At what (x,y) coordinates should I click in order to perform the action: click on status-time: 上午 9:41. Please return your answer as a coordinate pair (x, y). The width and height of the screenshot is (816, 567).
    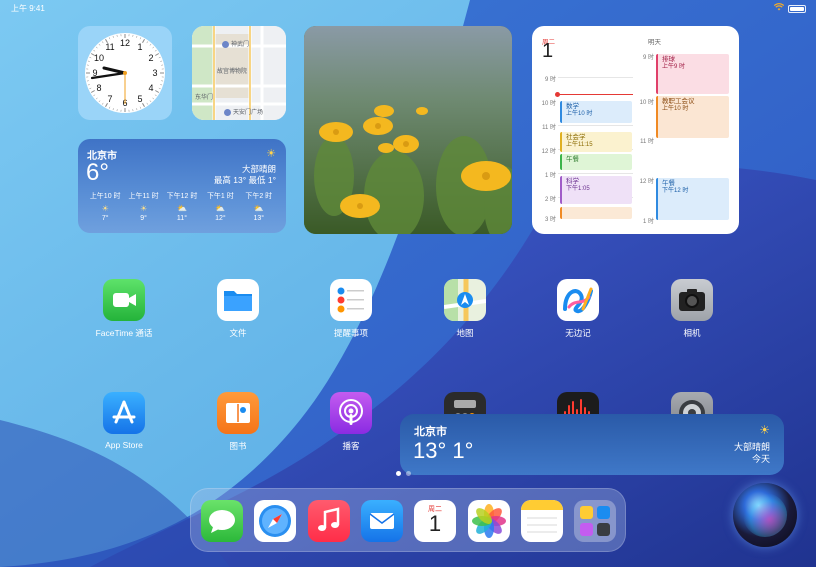
    Looking at the image, I should click on (28, 8).